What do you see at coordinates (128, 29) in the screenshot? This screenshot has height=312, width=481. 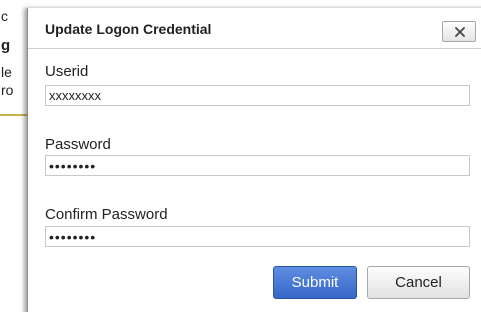 I see `dialog-title: Update Logon Credential` at bounding box center [128, 29].